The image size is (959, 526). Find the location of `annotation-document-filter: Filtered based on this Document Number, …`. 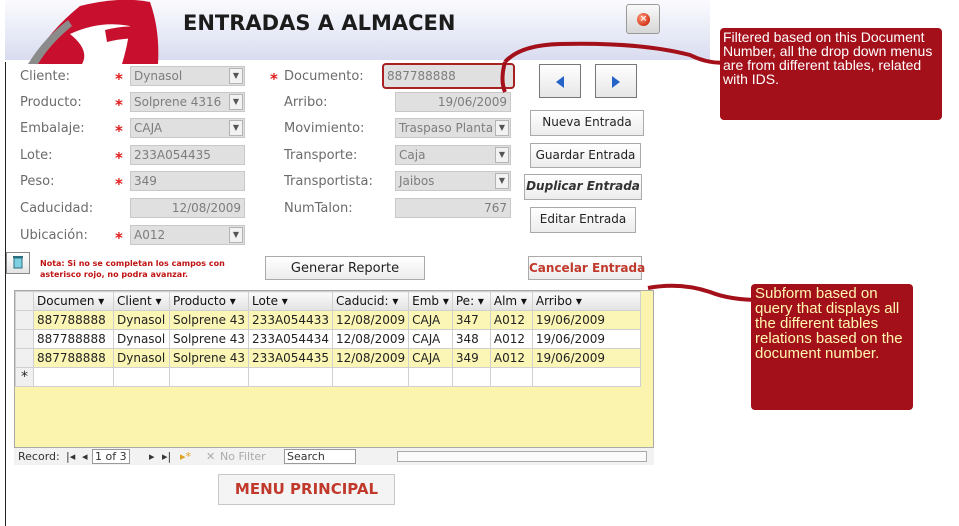

annotation-document-filter: Filtered based on this Document Number, … is located at coordinates (831, 74).